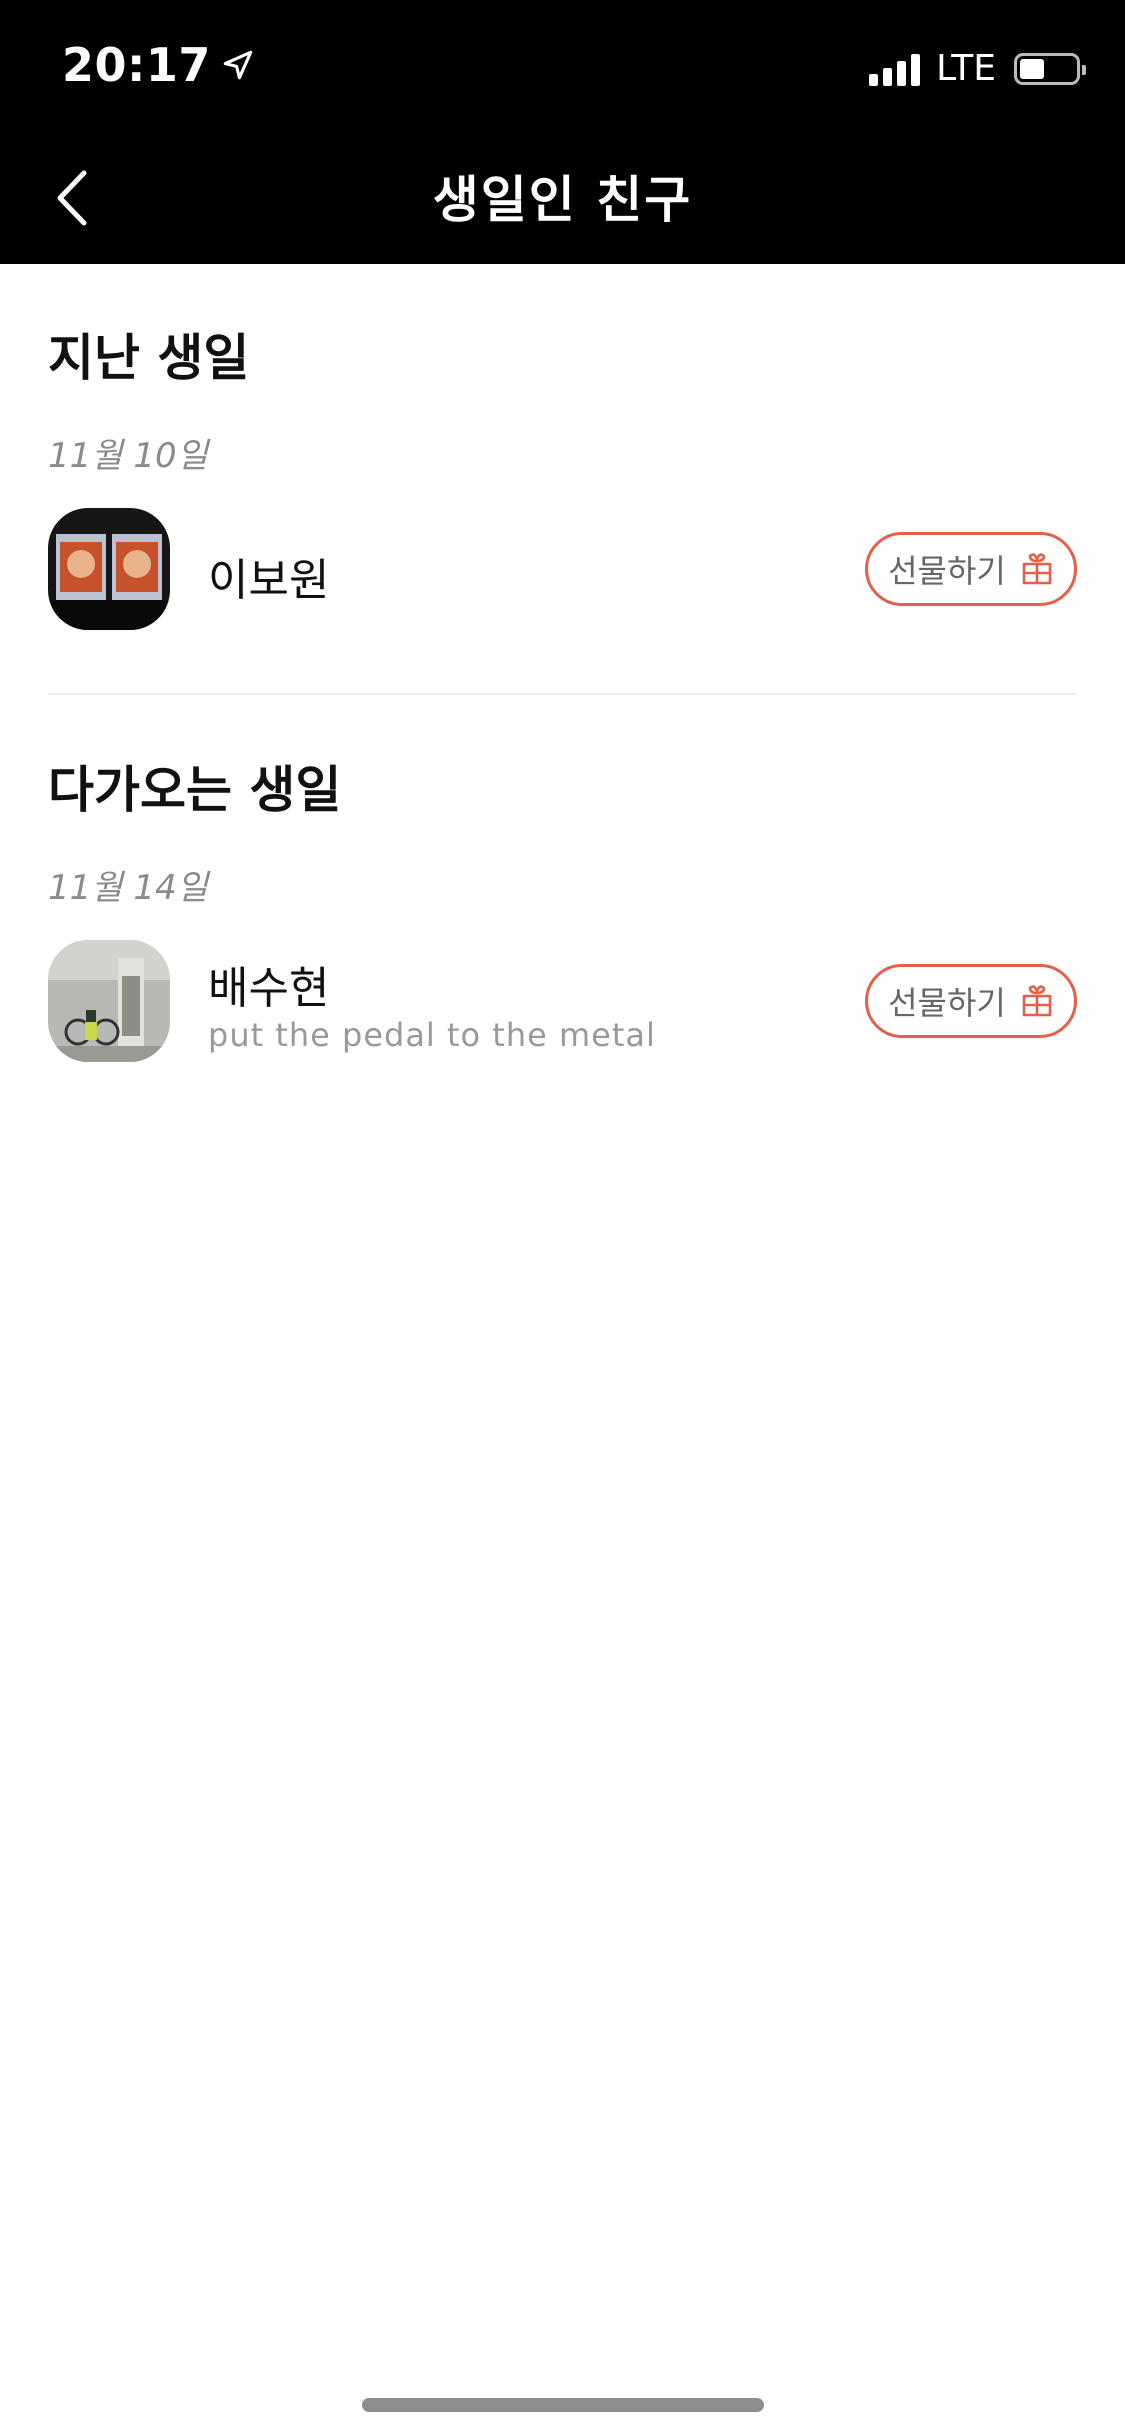  I want to click on page-title: 생일인 친구, so click(562, 200).